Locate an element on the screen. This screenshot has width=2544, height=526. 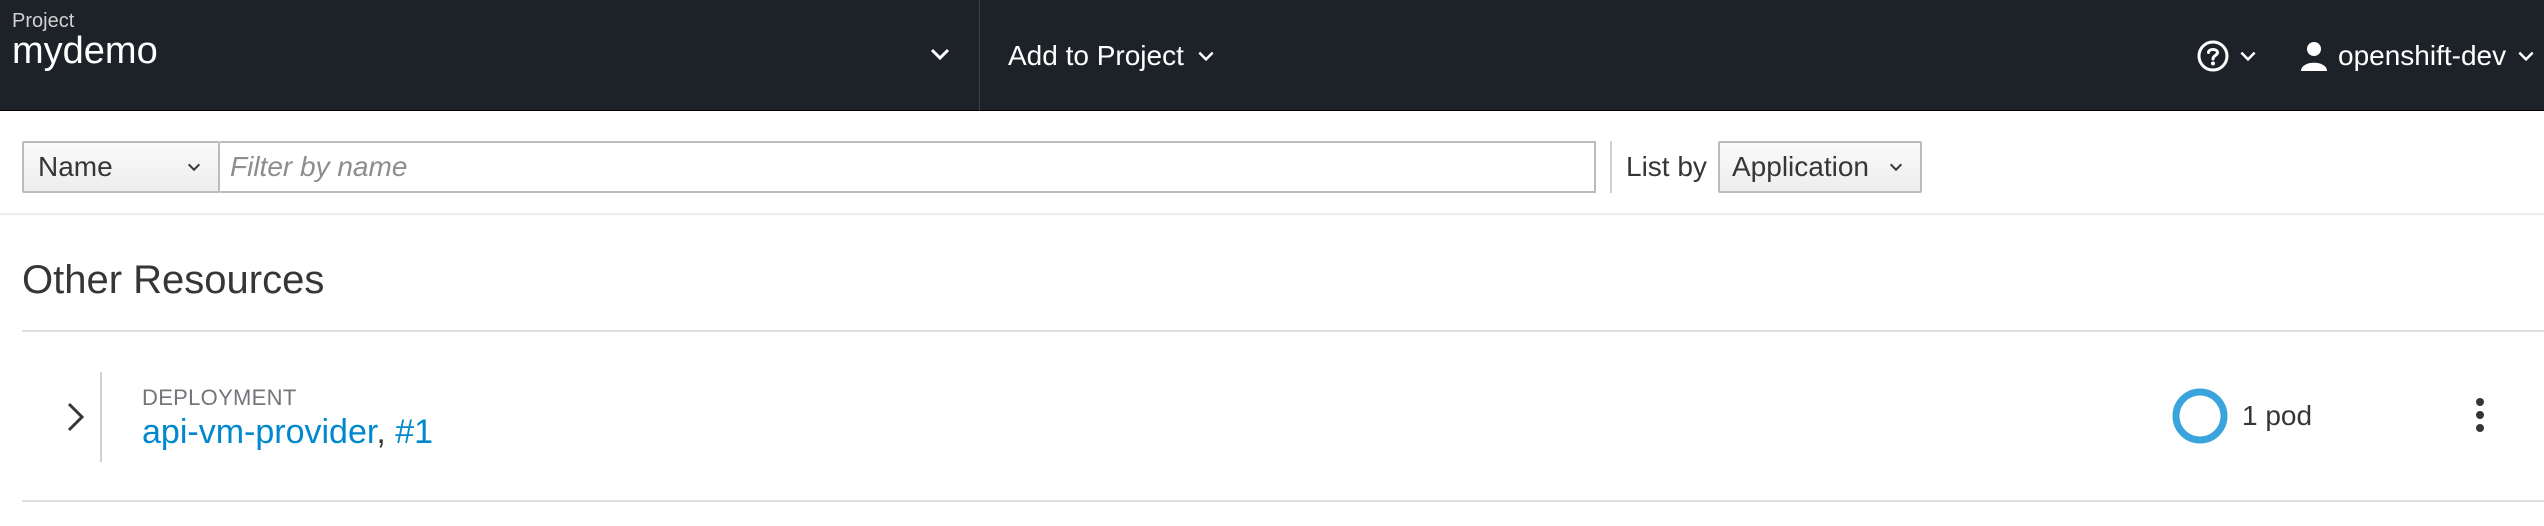
toolbar-divider is located at coordinates (1611, 167).